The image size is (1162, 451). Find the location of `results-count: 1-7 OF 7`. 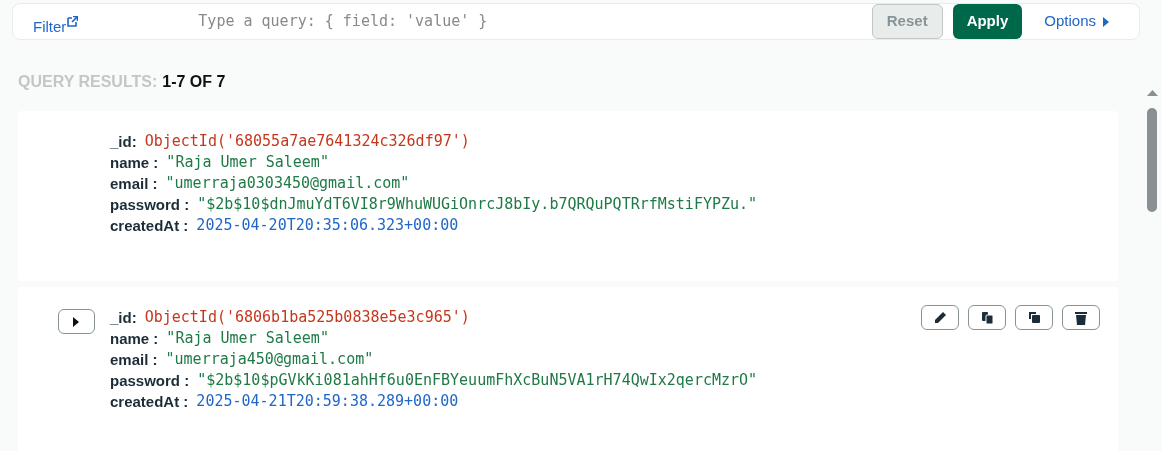

results-count: 1-7 OF 7 is located at coordinates (194, 82).